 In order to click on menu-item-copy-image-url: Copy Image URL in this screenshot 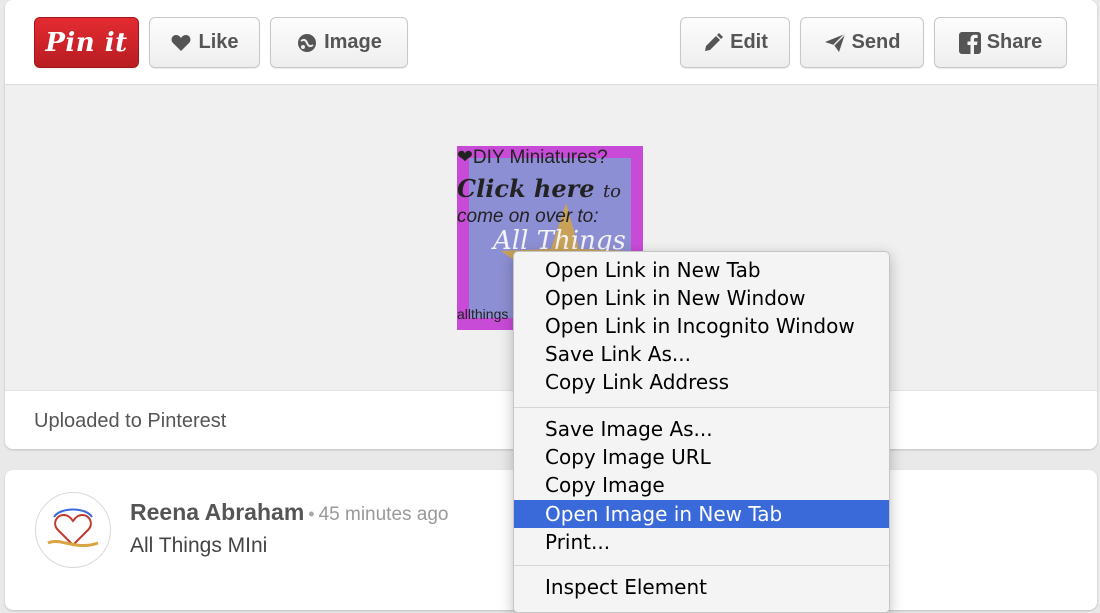, I will do `click(701, 457)`.